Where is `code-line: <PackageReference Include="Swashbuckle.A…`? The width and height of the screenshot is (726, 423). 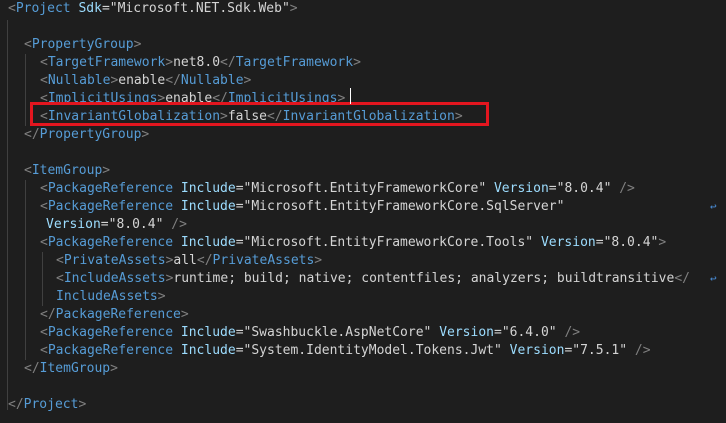
code-line: <PackageReference Include="Swashbuckle.A… is located at coordinates (294, 333).